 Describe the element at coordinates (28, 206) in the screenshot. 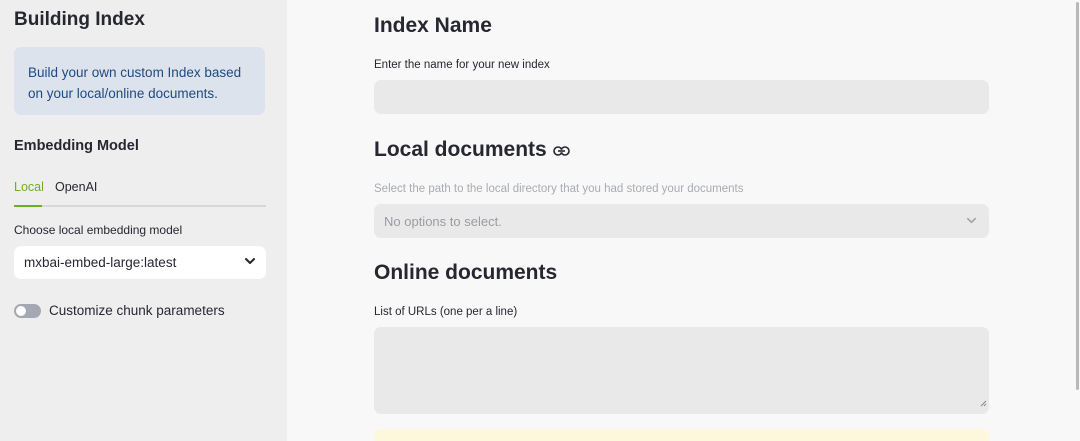

I see `active-tab-indicator` at that location.